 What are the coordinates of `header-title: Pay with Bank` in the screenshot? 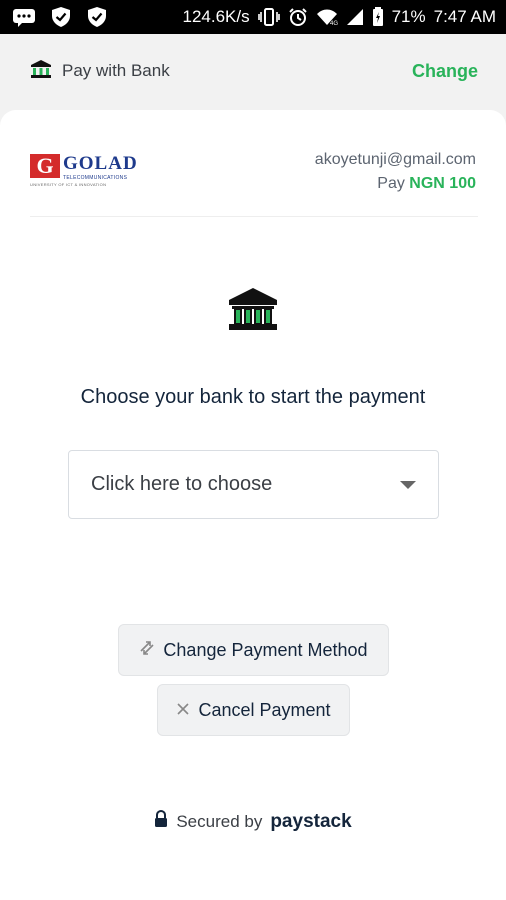 It's located at (116, 70).